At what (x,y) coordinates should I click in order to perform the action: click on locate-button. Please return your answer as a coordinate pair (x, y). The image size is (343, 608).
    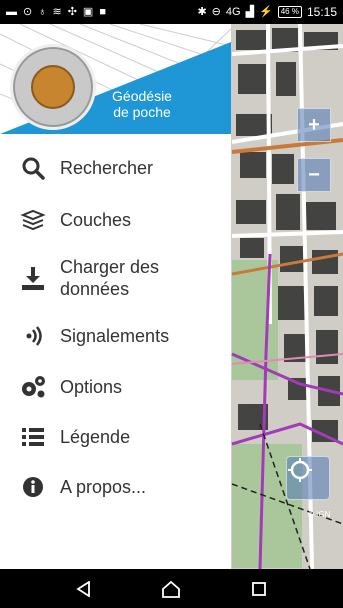
    Looking at the image, I should click on (308, 478).